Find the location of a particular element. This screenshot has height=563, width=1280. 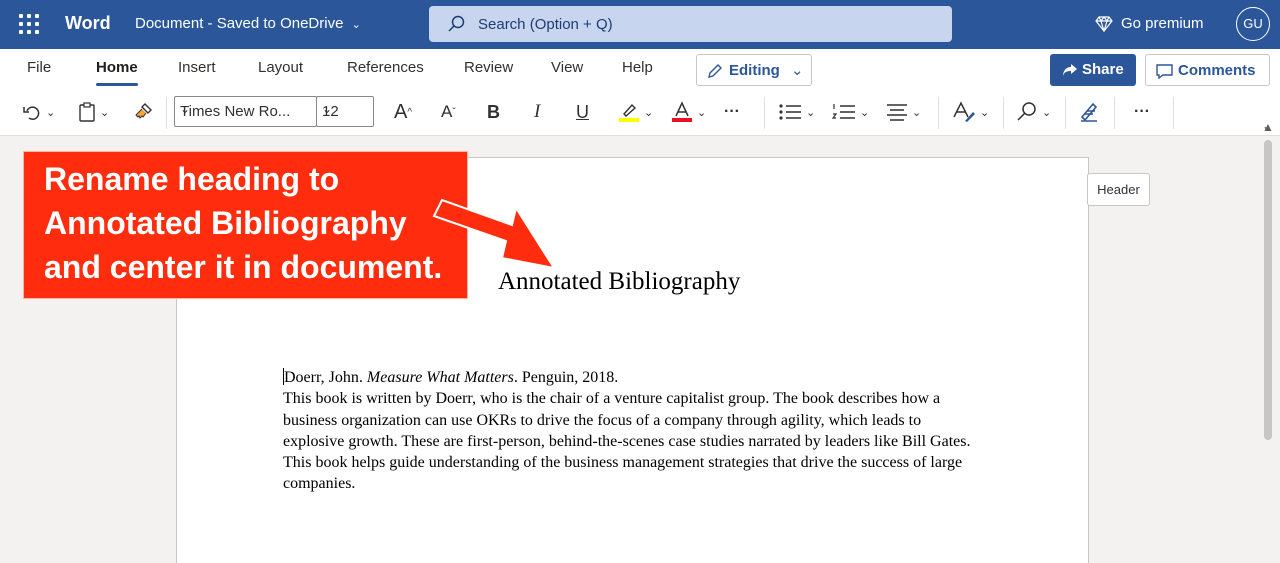

share-icon is located at coordinates (1070, 70).